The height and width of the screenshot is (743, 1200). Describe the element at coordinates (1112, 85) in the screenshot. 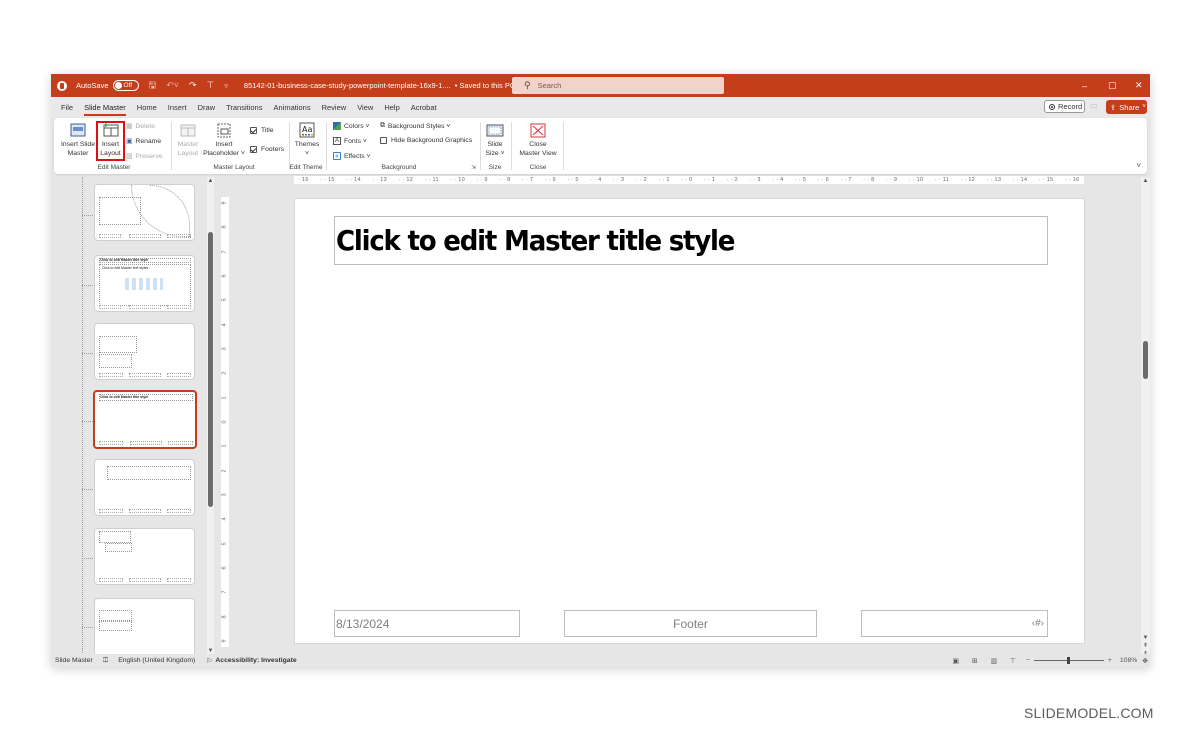

I see `restore-button: ▢` at that location.